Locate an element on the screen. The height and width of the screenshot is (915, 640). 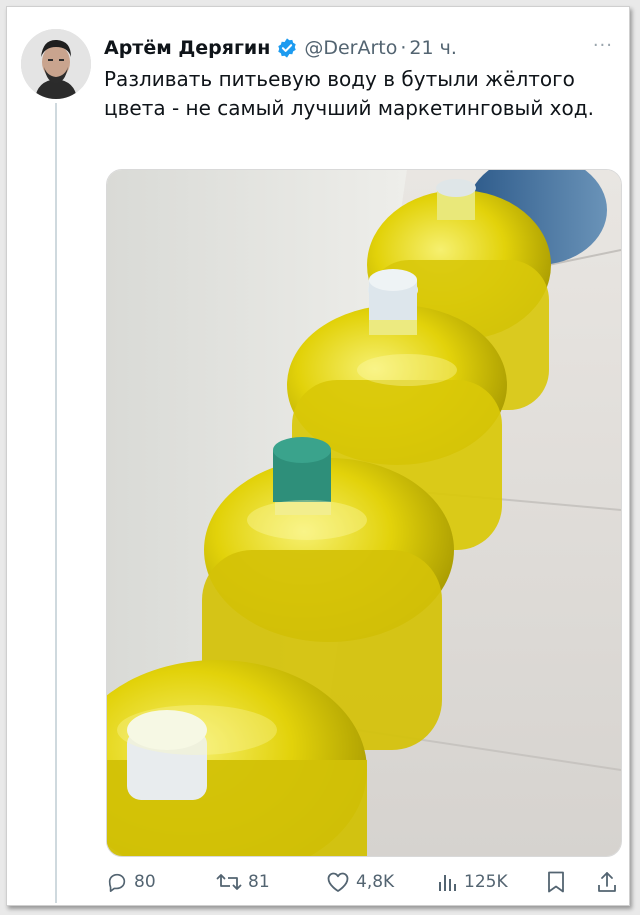
author-handle: @DerArto is located at coordinates (350, 48).